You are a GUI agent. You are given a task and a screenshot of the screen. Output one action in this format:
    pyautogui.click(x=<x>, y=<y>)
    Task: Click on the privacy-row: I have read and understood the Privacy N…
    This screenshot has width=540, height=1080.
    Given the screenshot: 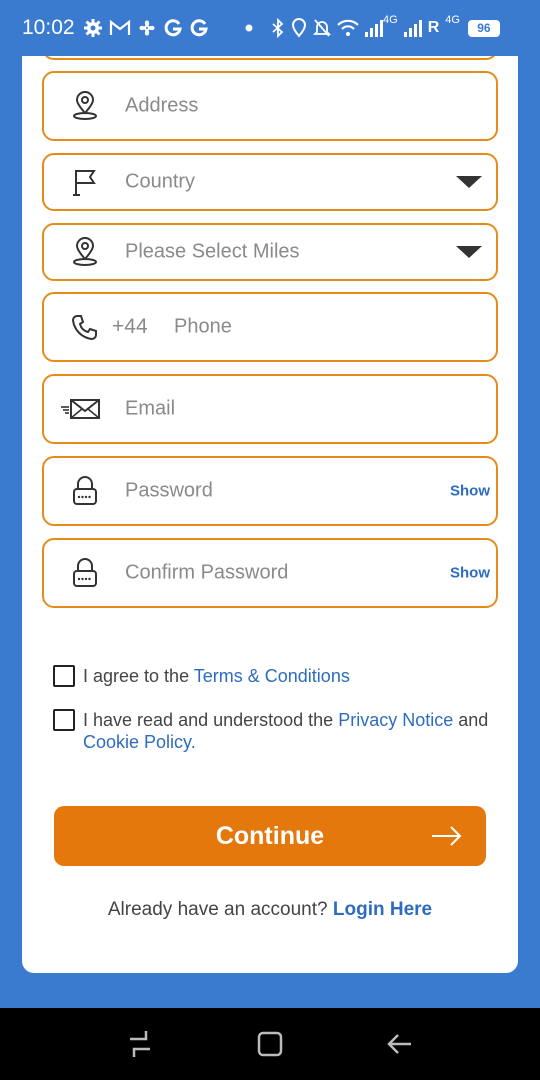 What is the action you would take?
    pyautogui.click(x=285, y=731)
    